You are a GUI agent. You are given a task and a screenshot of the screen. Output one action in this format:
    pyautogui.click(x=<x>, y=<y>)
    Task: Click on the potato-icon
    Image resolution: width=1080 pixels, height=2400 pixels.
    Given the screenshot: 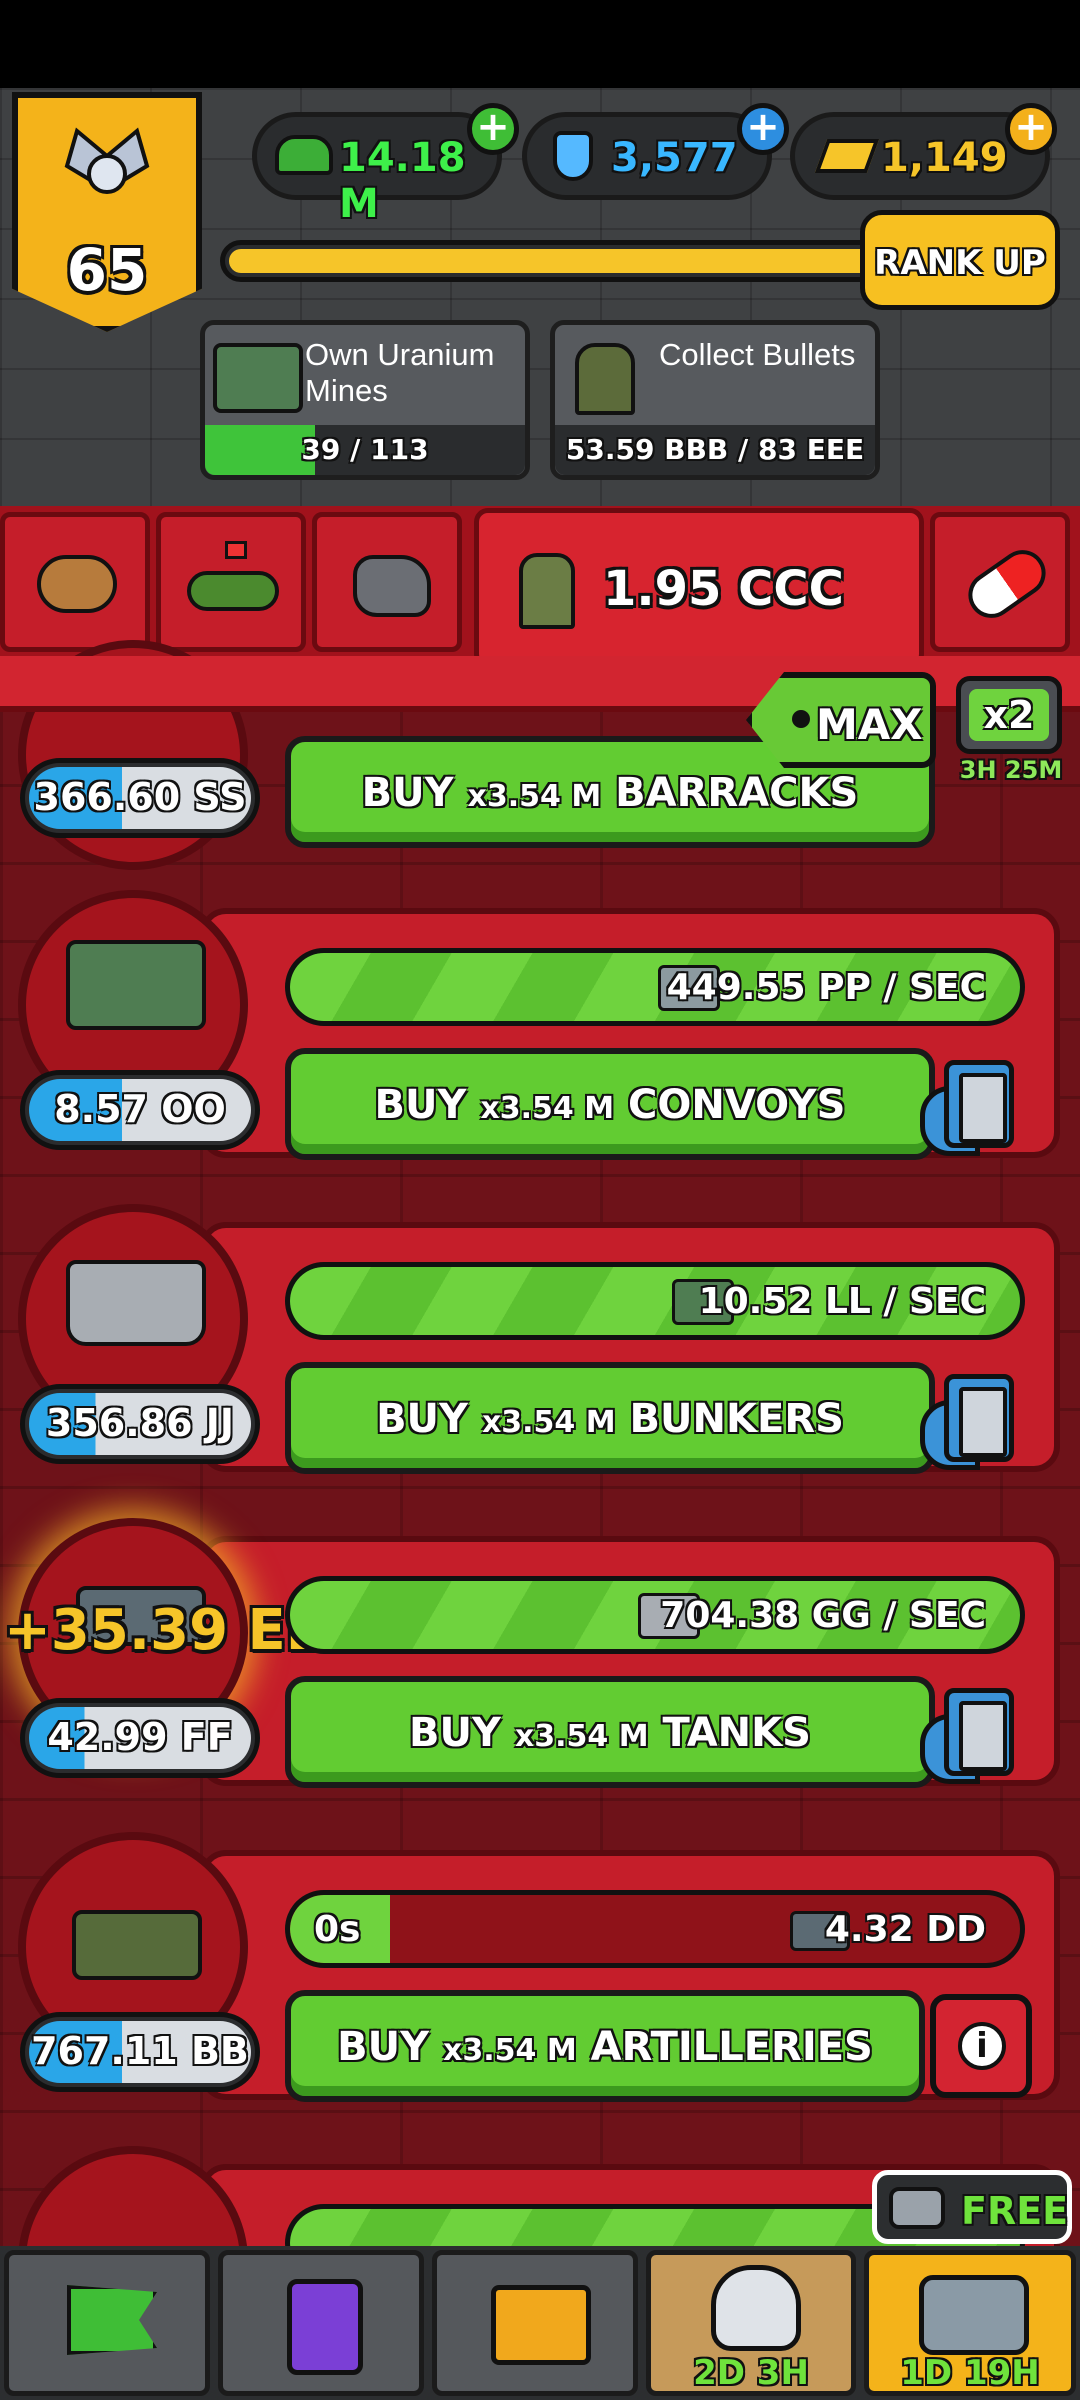 What is the action you would take?
    pyautogui.click(x=77, y=584)
    